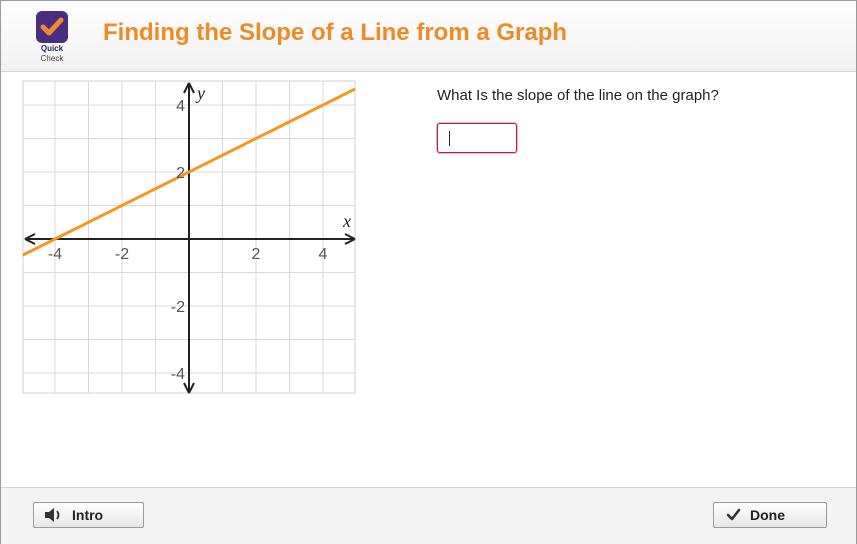  Describe the element at coordinates (335, 32) in the screenshot. I see `page-title: Finding the Slope of a Line from a Graph` at that location.